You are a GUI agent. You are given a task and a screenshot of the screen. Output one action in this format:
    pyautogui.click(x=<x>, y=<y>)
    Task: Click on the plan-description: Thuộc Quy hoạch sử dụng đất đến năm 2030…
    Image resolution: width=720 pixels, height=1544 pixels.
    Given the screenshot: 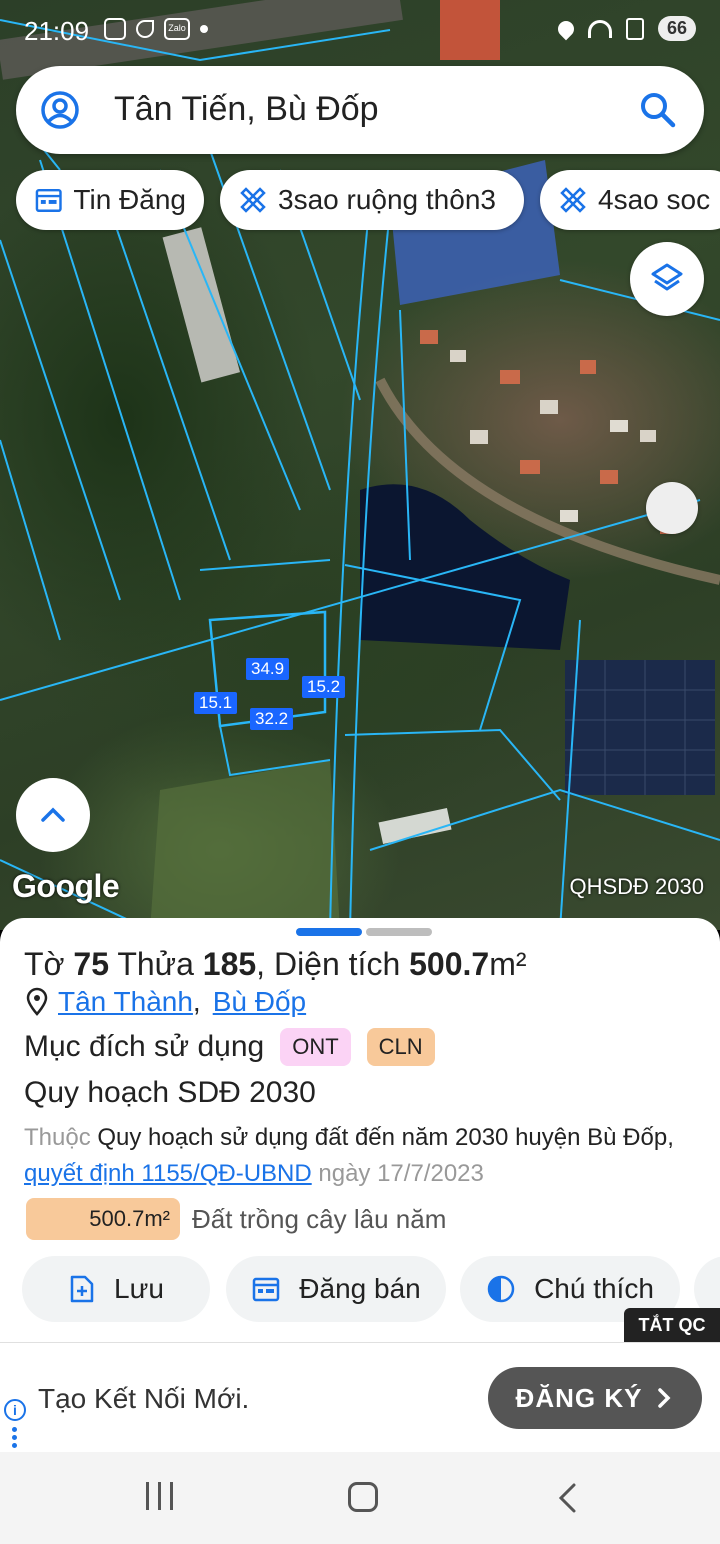 What is the action you would take?
    pyautogui.click(x=364, y=1156)
    